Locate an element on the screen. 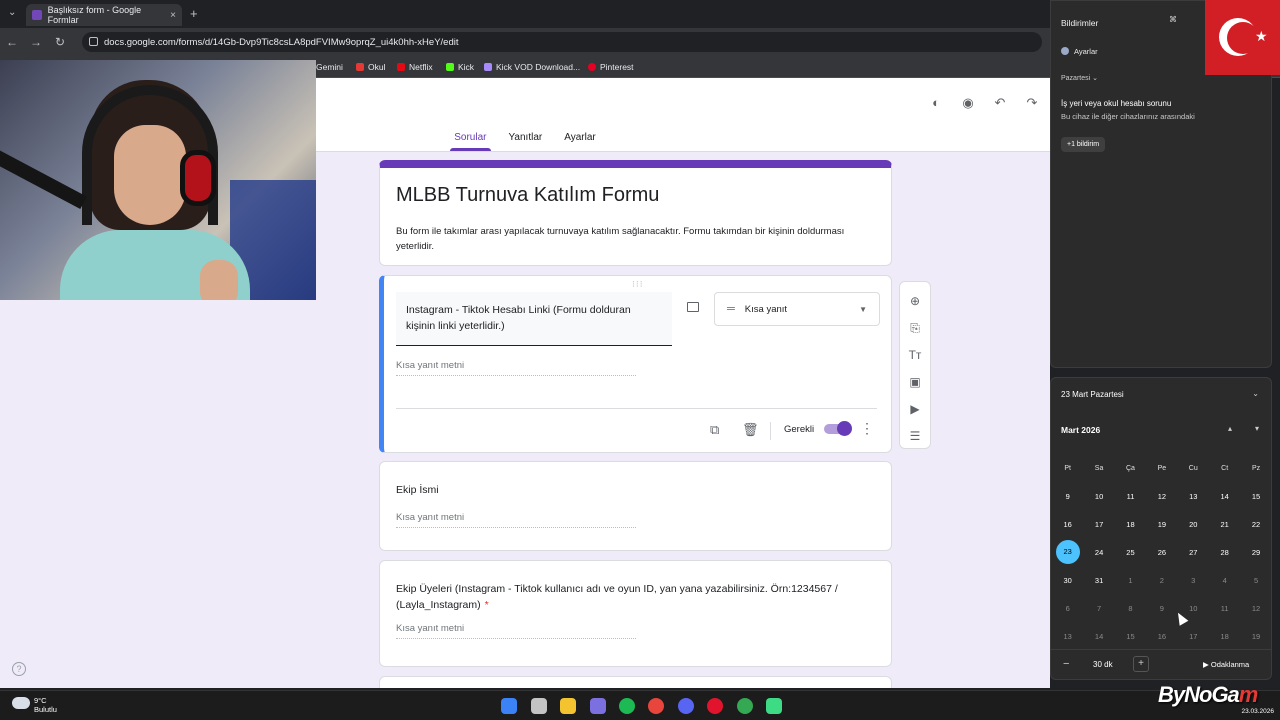 The width and height of the screenshot is (1280, 720). palette-icon: ◐ is located at coordinates (936, 103).